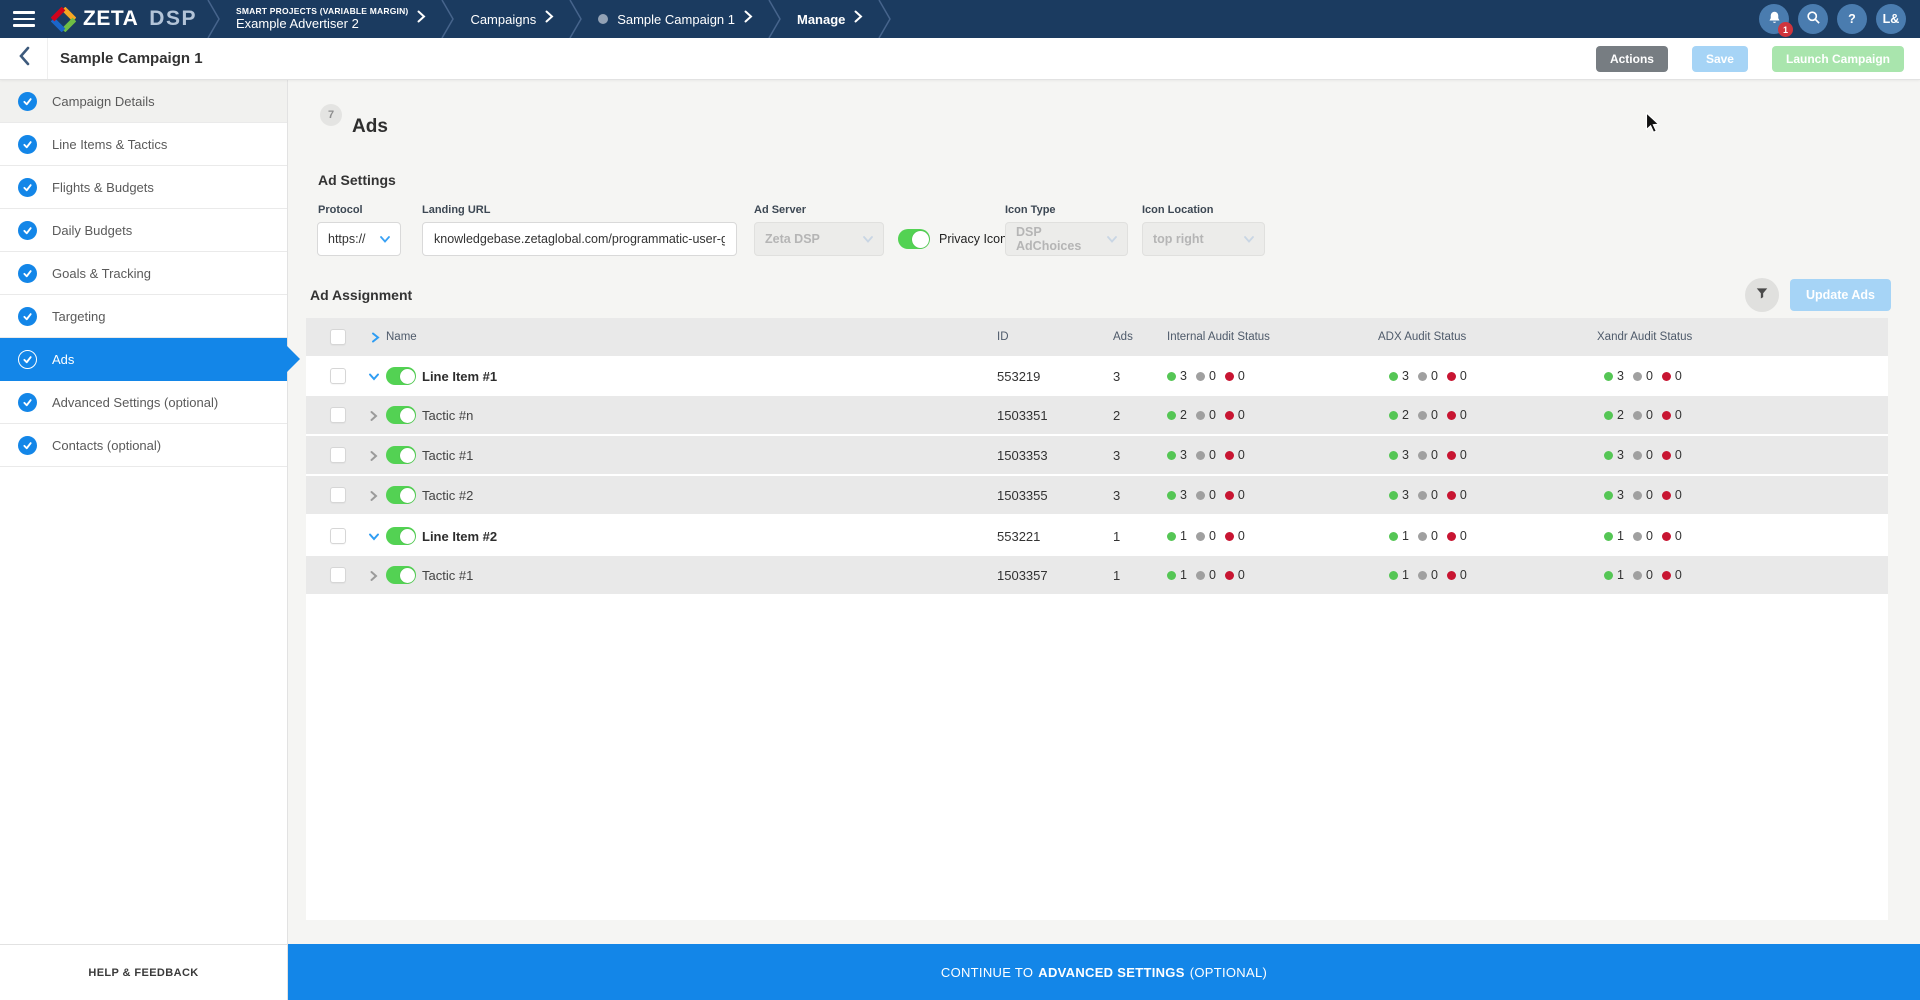 The width and height of the screenshot is (1920, 1000). Describe the element at coordinates (143, 230) in the screenshot. I see `sidebar-item-daily-budgets: Daily Budgets` at that location.